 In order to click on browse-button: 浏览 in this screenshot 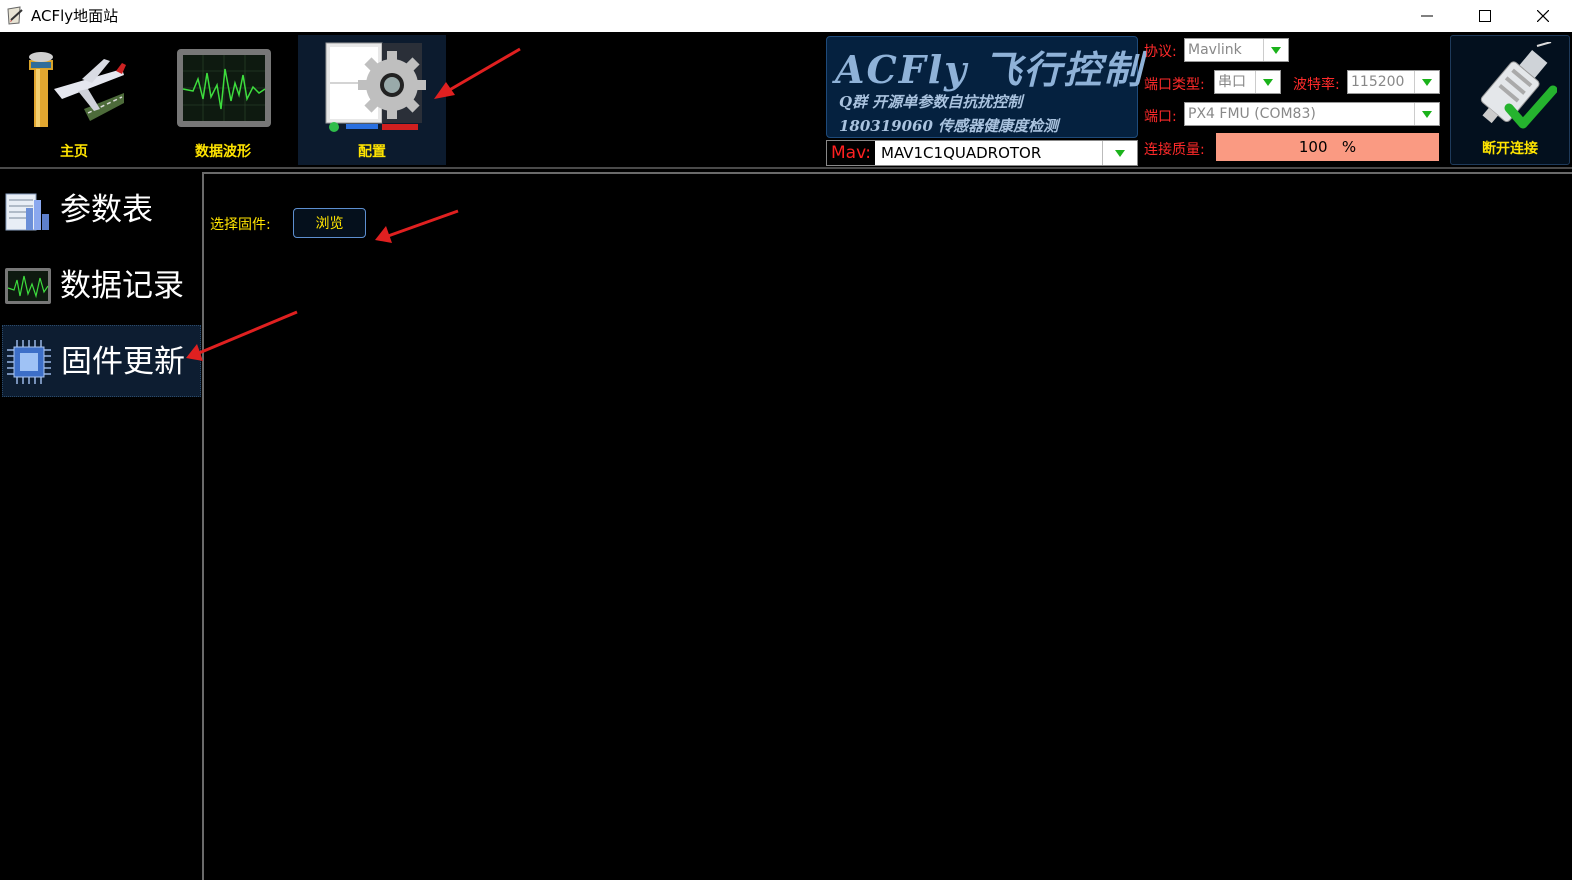, I will do `click(329, 223)`.